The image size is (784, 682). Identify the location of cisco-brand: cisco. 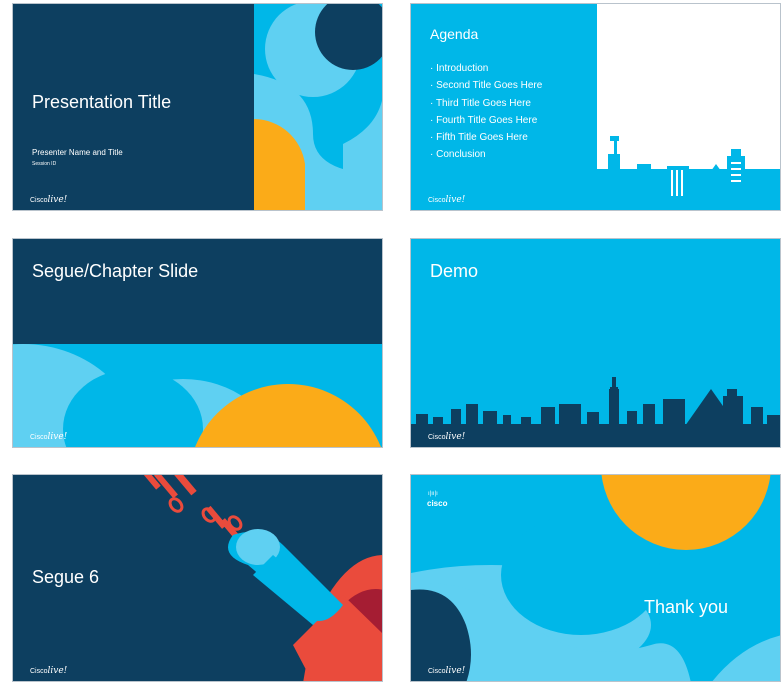
(437, 503).